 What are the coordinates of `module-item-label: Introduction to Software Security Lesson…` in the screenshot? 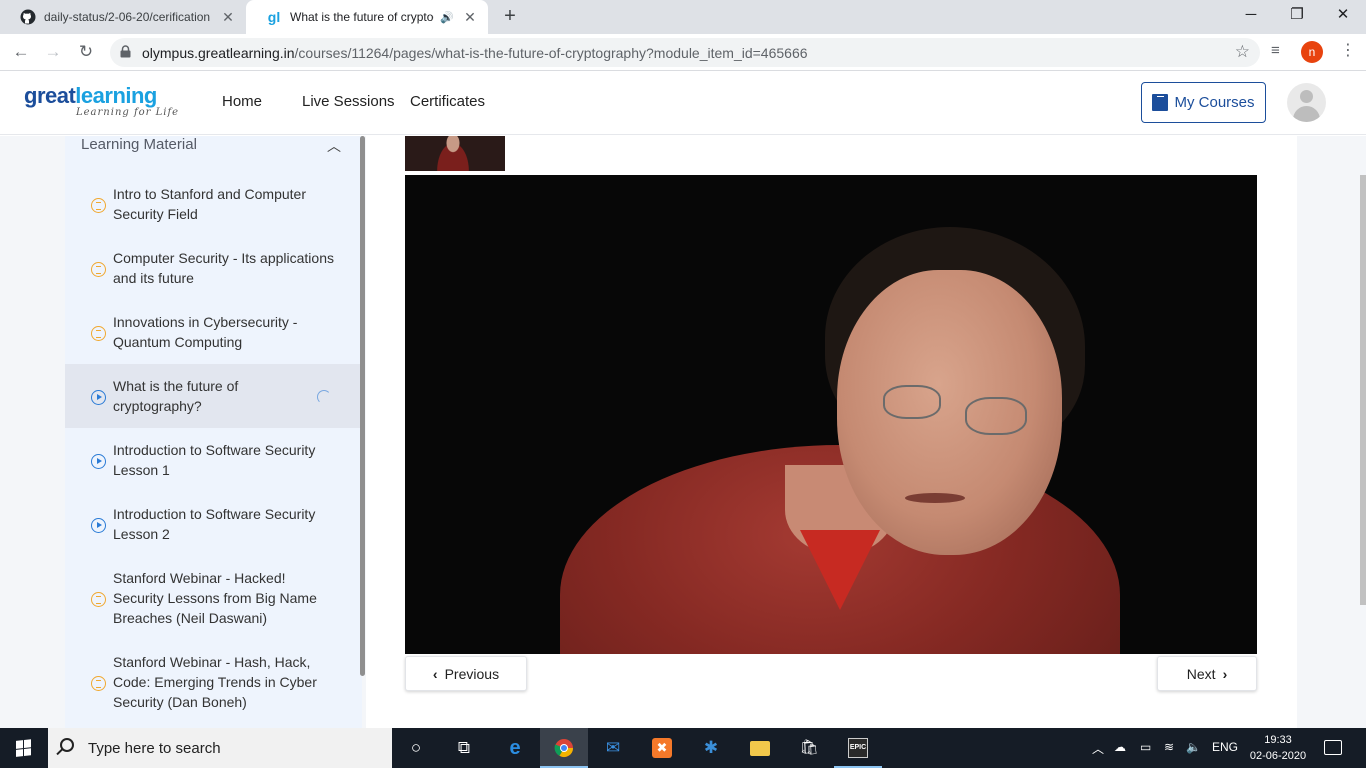 It's located at (214, 460).